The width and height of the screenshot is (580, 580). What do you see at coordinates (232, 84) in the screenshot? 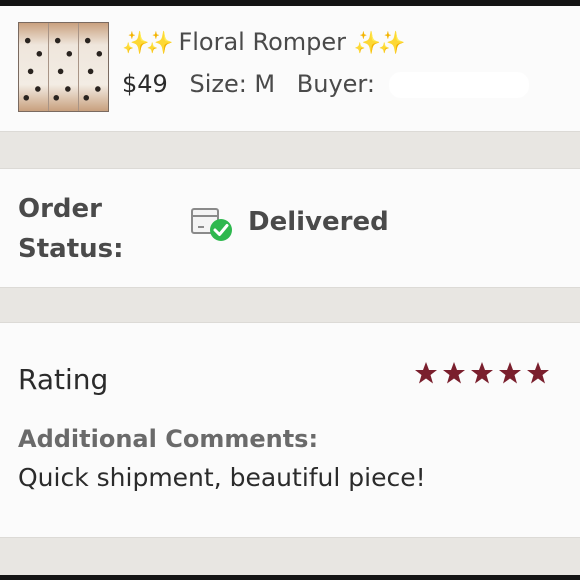
I see `product-size: Size: M` at bounding box center [232, 84].